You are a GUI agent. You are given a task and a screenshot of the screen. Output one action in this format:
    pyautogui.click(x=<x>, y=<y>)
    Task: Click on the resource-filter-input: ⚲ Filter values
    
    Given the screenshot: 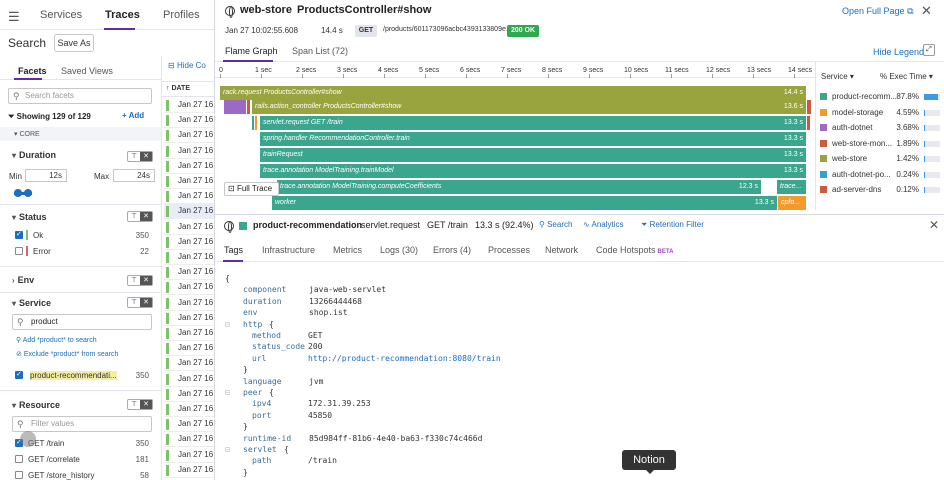 What is the action you would take?
    pyautogui.click(x=82, y=424)
    